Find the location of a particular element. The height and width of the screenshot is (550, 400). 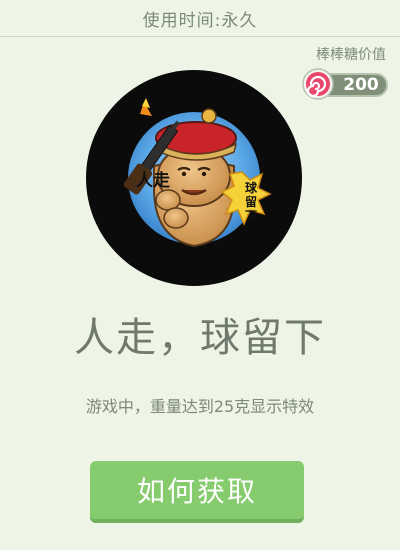

sticker-caption-right-1: 球 is located at coordinates (251, 187).